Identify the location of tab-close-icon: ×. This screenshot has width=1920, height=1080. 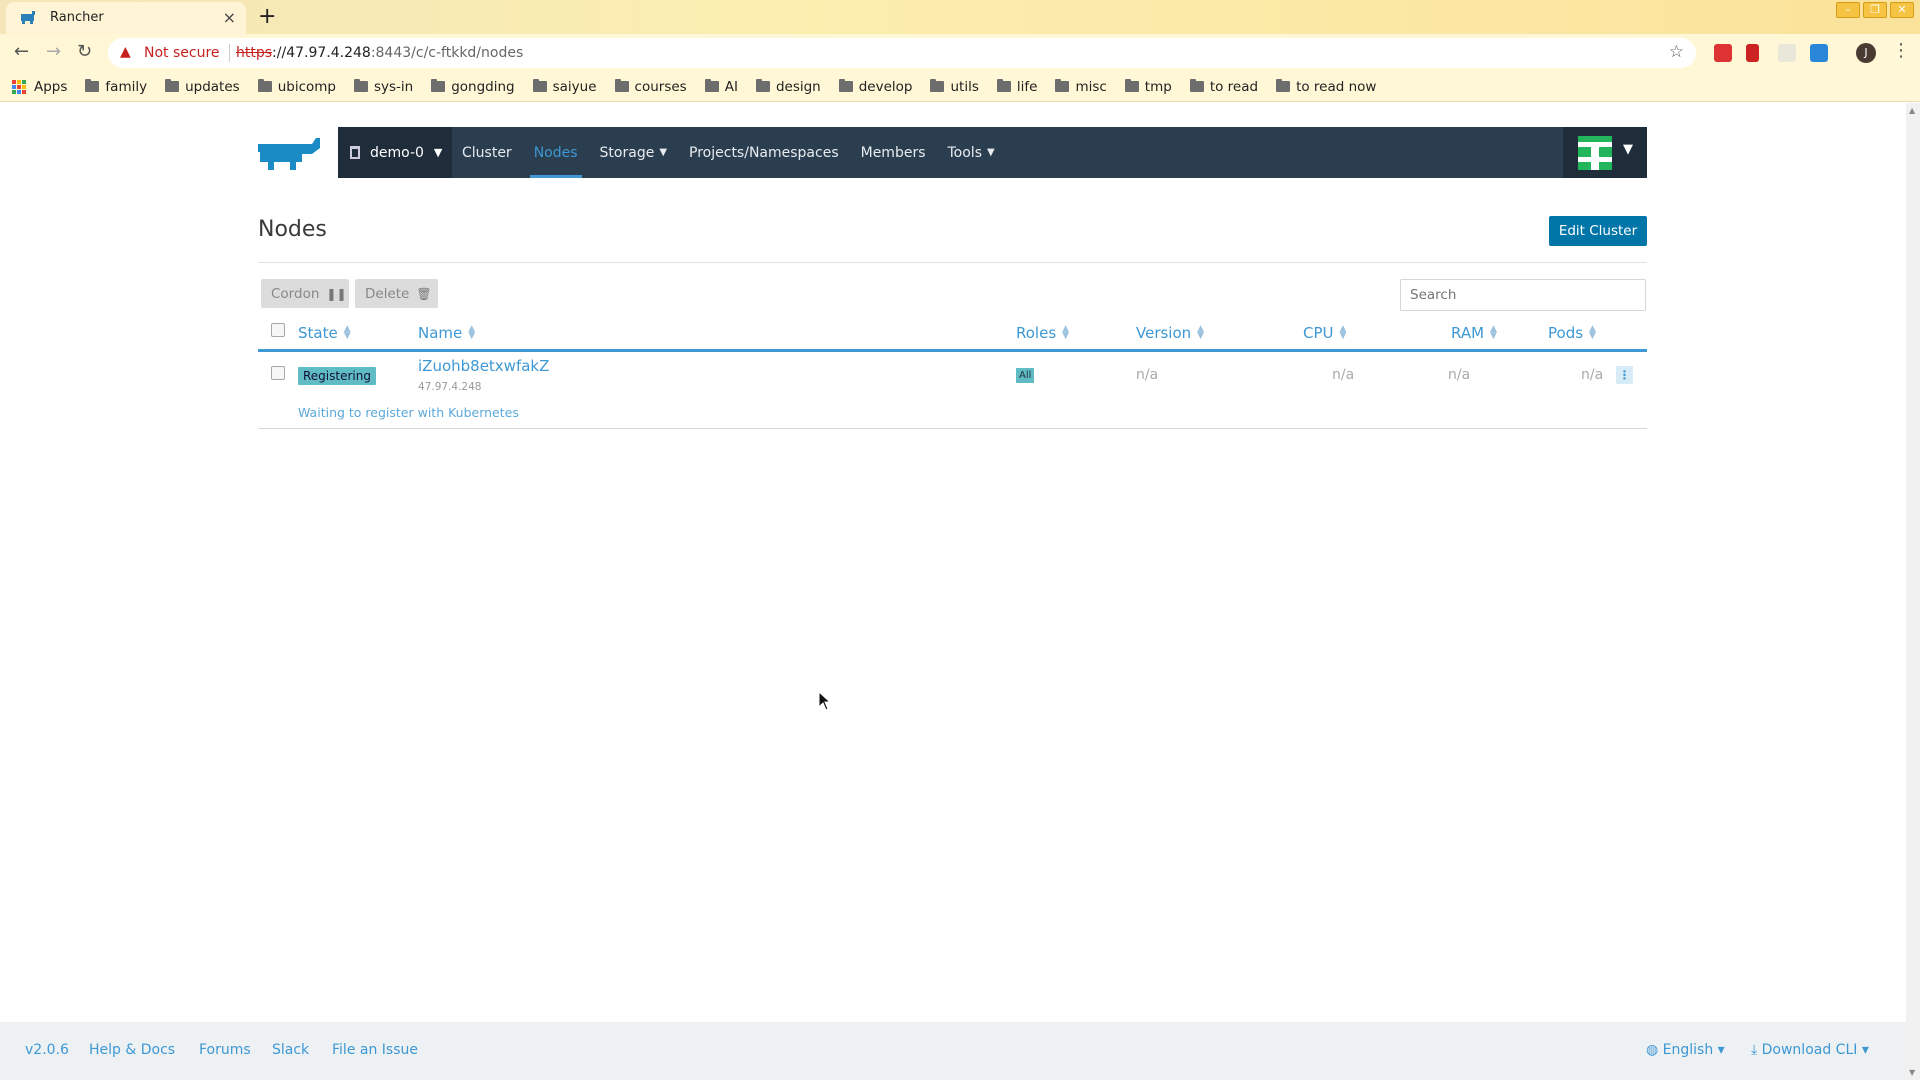
(229, 17).